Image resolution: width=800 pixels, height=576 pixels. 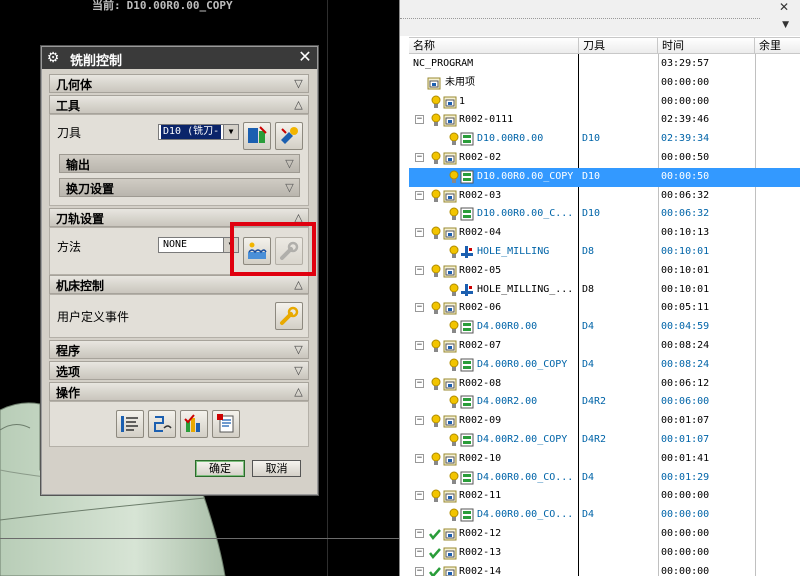 What do you see at coordinates (604, 327) in the screenshot?
I see `table-row: D4.00R0.00 D4 00:04:59` at bounding box center [604, 327].